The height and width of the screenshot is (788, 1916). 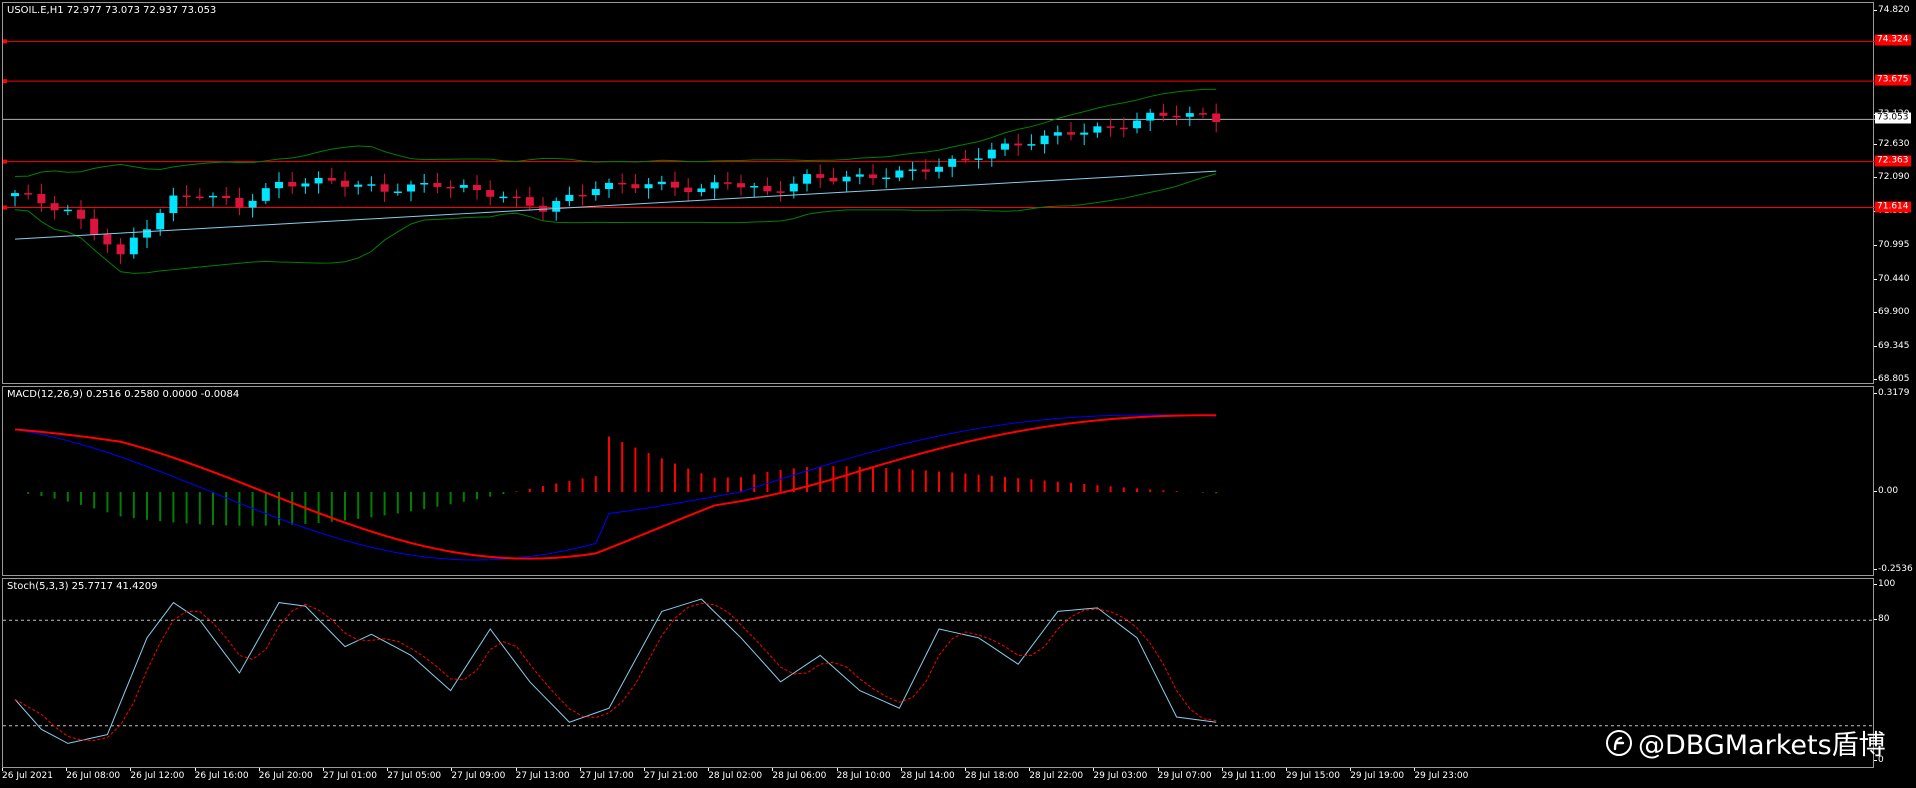 I want to click on stochastic-main-line, so click(x=615, y=671).